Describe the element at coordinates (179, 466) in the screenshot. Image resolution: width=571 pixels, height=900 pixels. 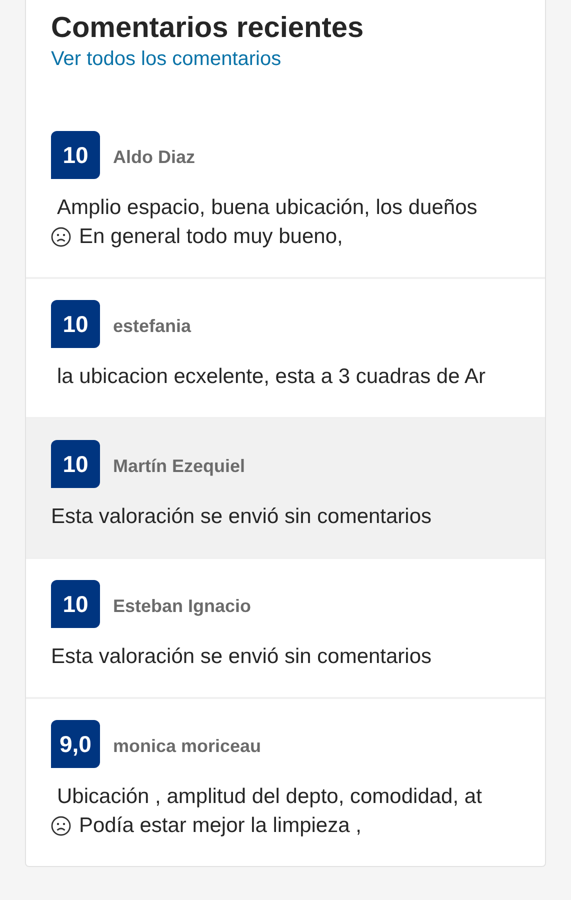
I see `reviewer-name: Martín Ezequiel` at that location.